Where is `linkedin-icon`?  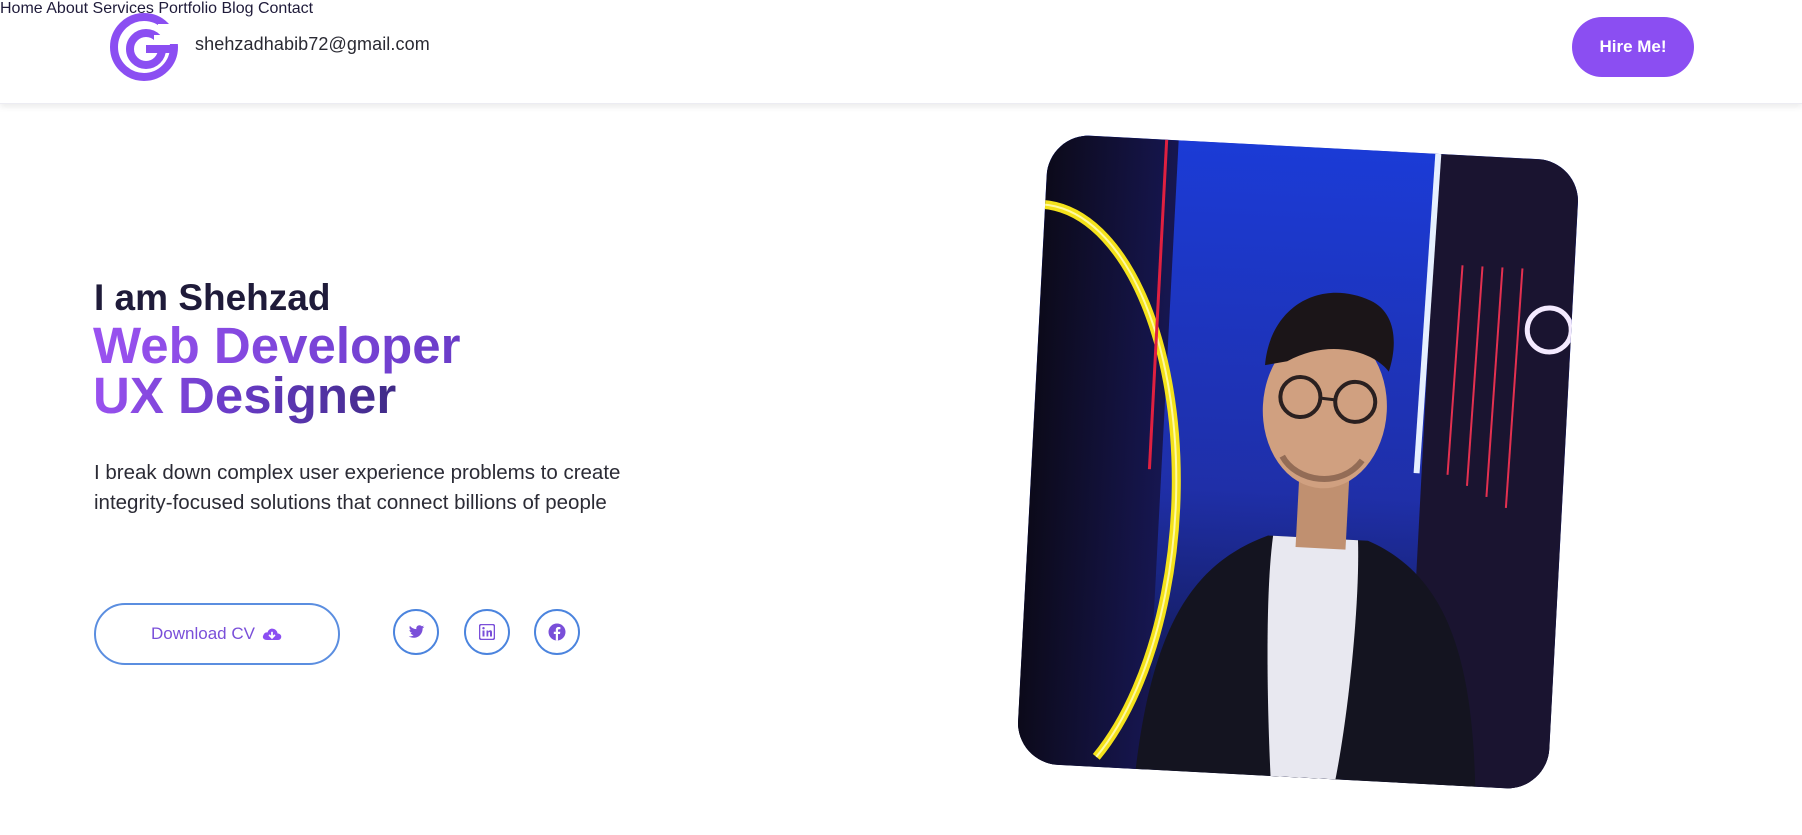 linkedin-icon is located at coordinates (487, 632).